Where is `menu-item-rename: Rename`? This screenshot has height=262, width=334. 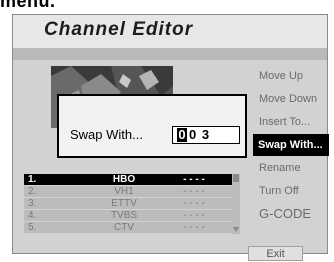 menu-item-rename: Rename is located at coordinates (280, 168).